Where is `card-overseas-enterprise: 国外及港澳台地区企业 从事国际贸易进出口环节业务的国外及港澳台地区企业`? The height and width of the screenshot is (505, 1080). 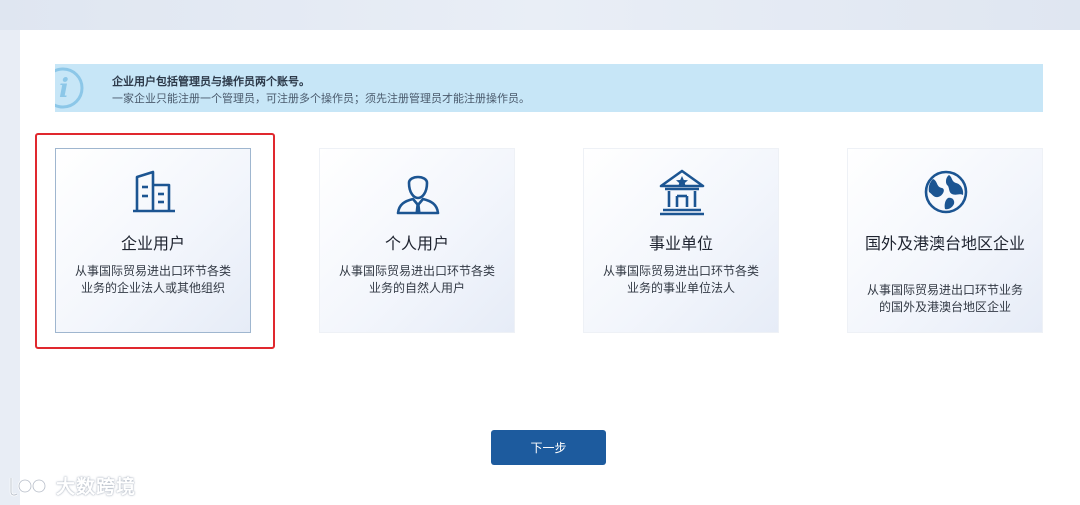
card-overseas-enterprise: 国外及港澳台地区企业 从事国际贸易进出口环节业务的国外及港澳台地区企业 is located at coordinates (945, 240).